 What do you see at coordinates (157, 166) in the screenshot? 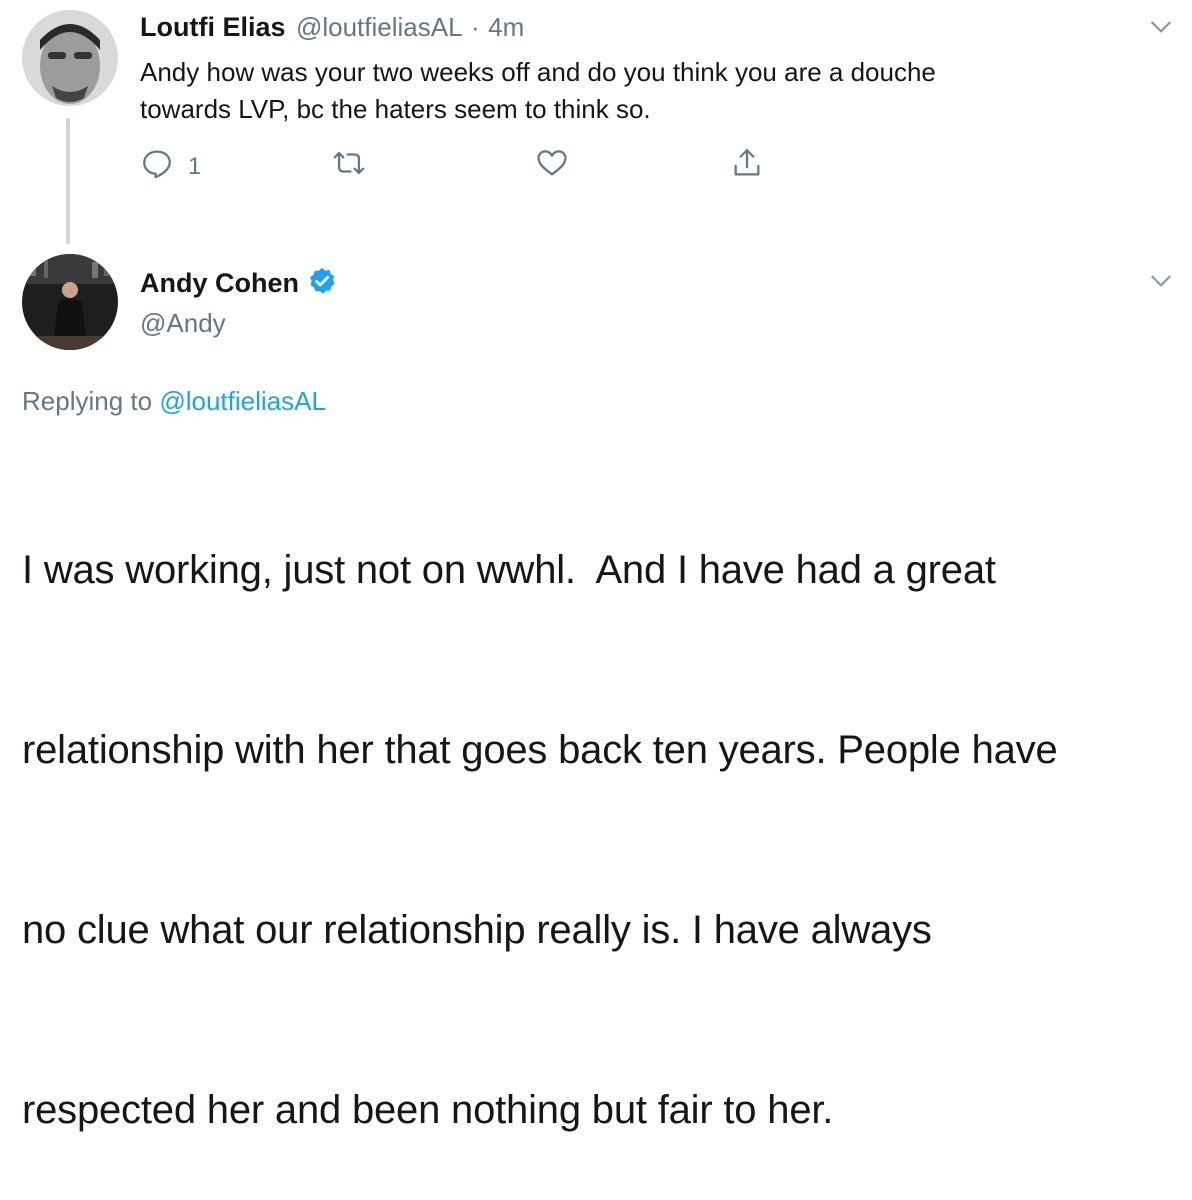
I see `reply-icon` at bounding box center [157, 166].